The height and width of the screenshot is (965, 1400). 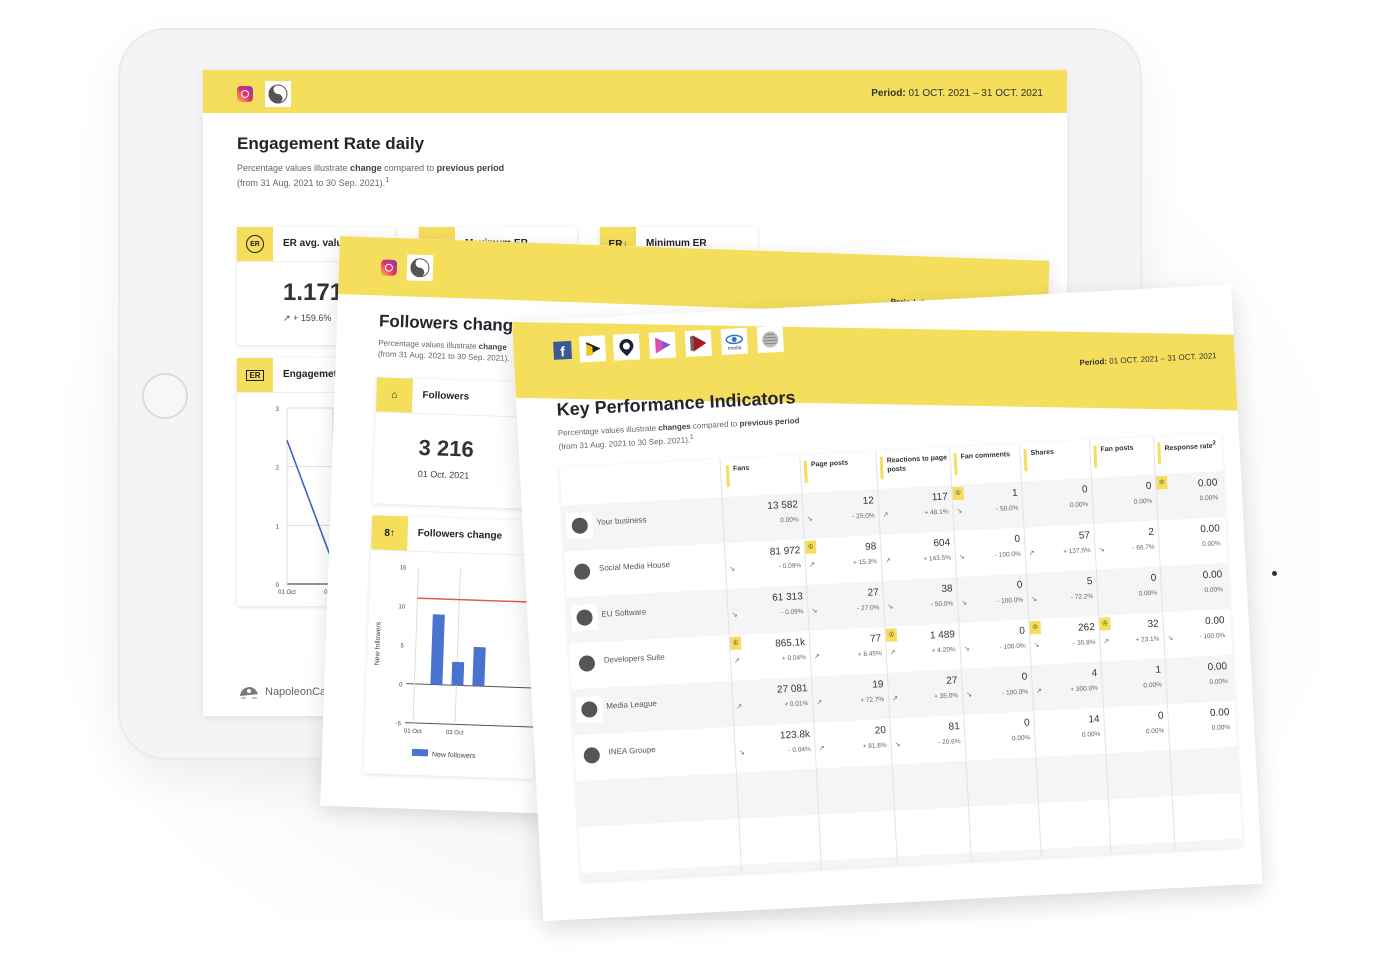 I want to click on kpi-change: - 25.0%, so click(x=863, y=516).